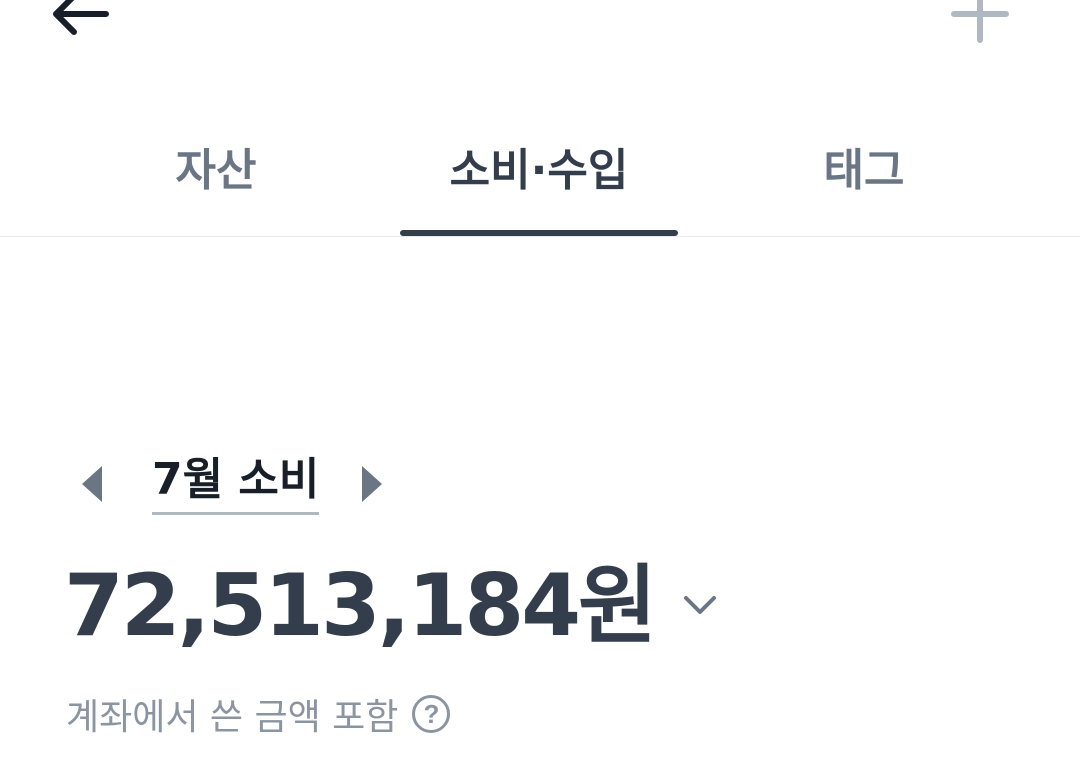  I want to click on amount-note: 계좌에서 쓴 금액 포함, so click(232, 717).